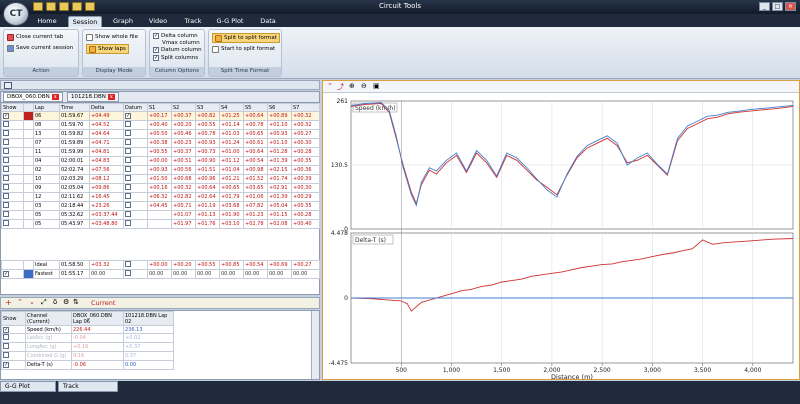 Image resolution: width=800 pixels, height=404 pixels. Describe the element at coordinates (135, 265) in the screenshot. I see `ideal-datum-cell` at that location.